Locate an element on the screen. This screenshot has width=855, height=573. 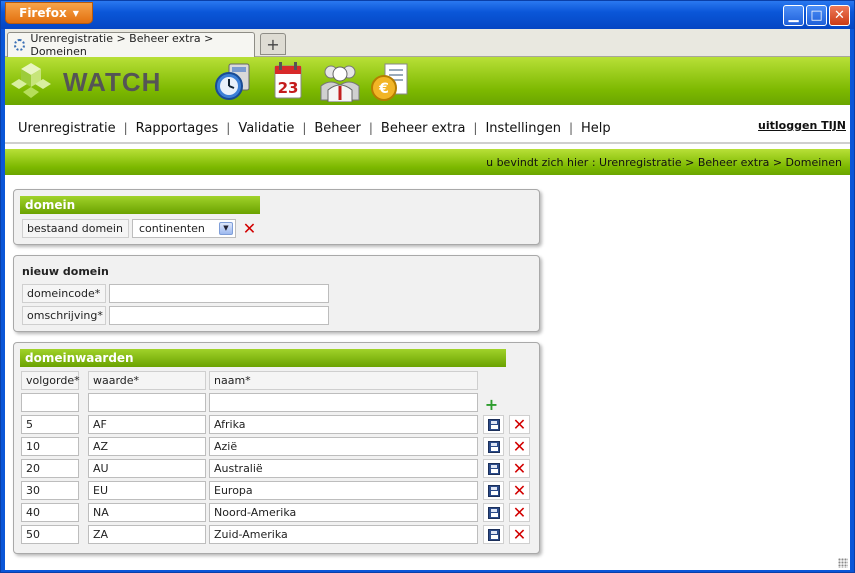
row-volgorde: 50 is located at coordinates (50, 534).